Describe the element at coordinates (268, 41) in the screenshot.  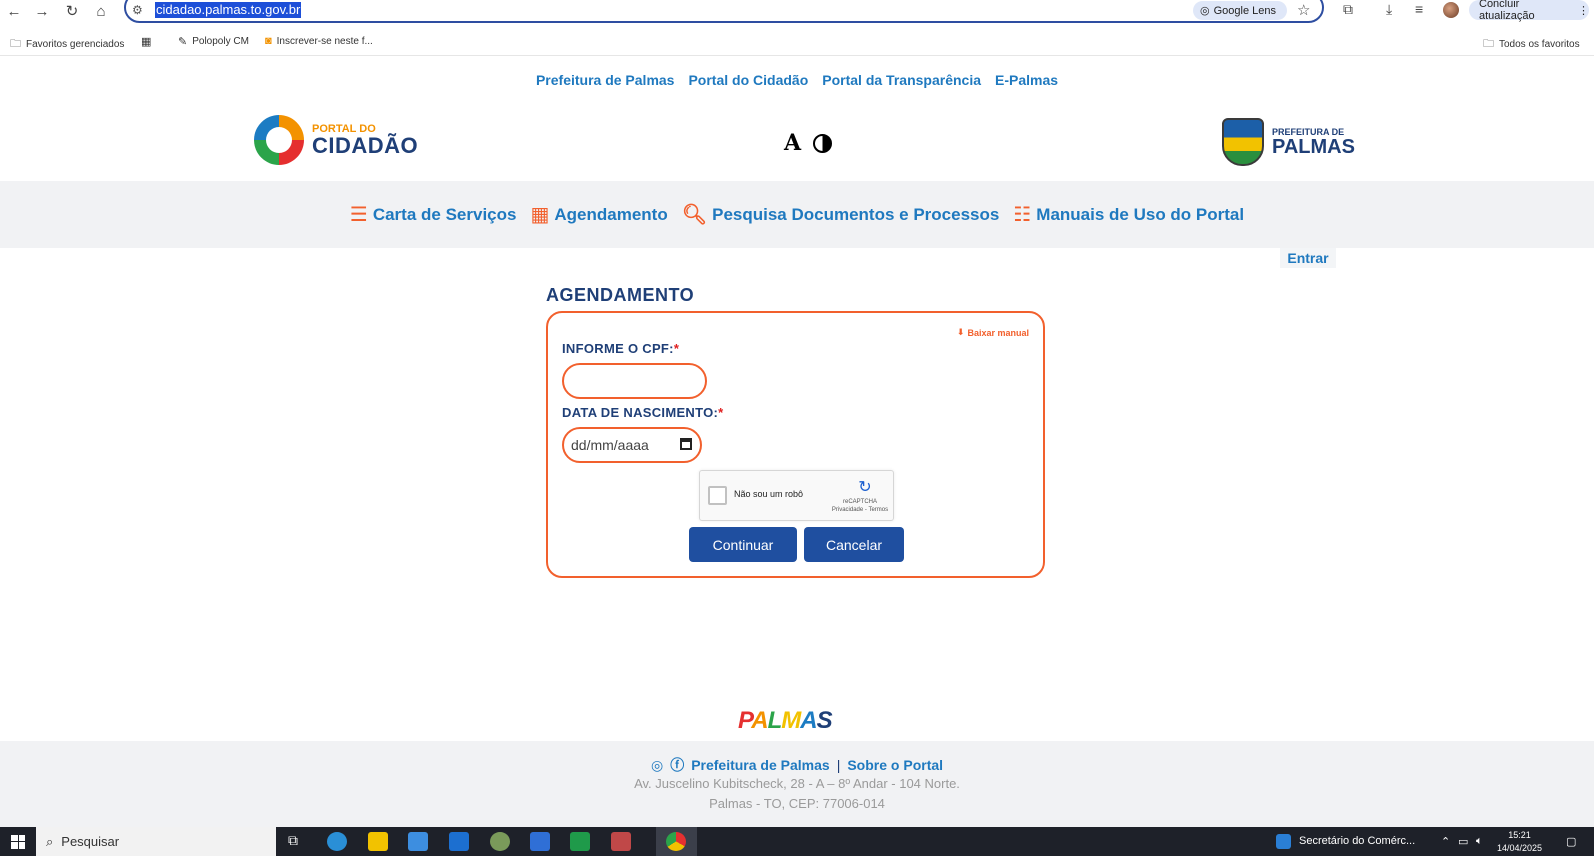
I see `rss-icon: ◙` at that location.